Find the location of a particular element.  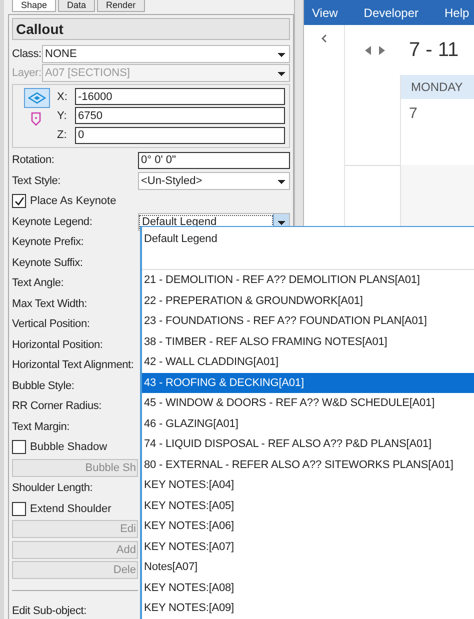

field-label: RR Corner Radius: is located at coordinates (57, 406).